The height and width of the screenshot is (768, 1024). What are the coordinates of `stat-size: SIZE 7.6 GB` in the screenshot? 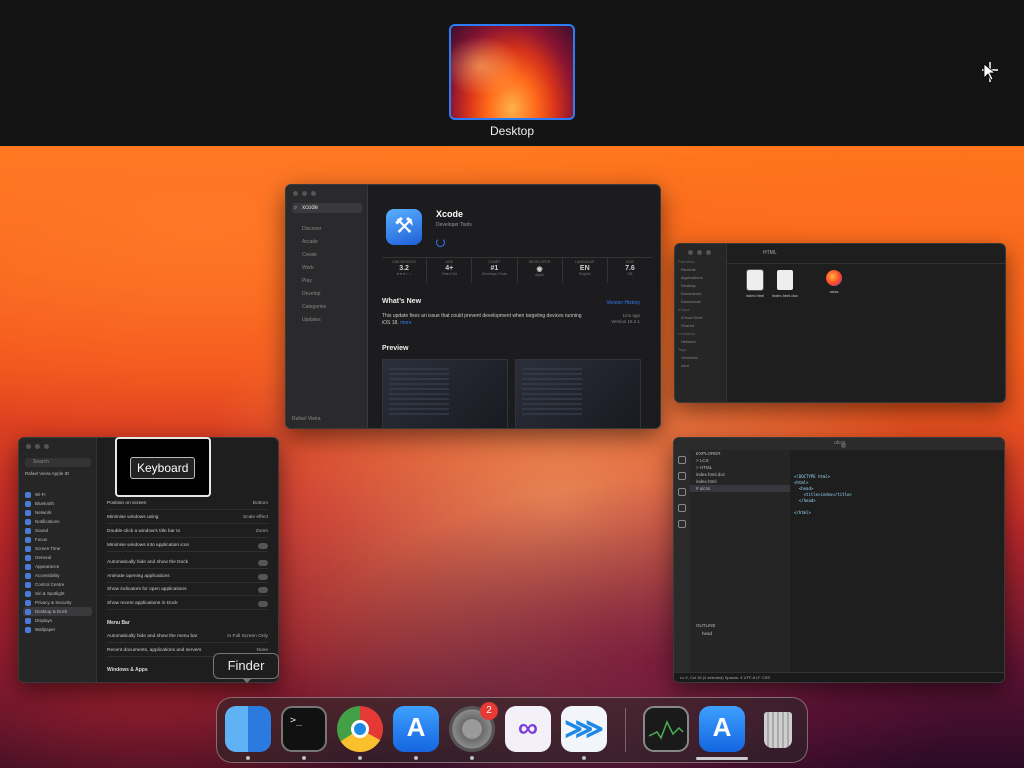 It's located at (630, 268).